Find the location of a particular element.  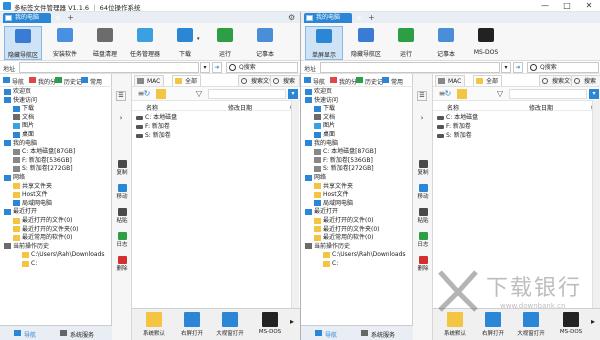

toolbar-button-4: 下载 ▾ is located at coordinates (185, 43).